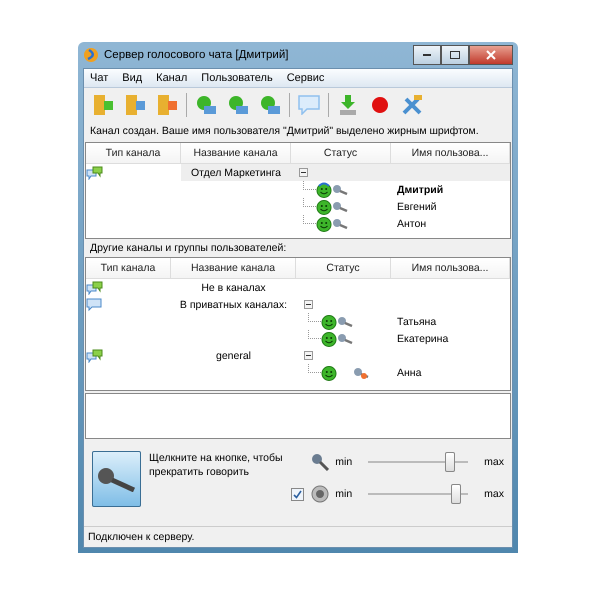  I want to click on checkbox, so click(297, 494).